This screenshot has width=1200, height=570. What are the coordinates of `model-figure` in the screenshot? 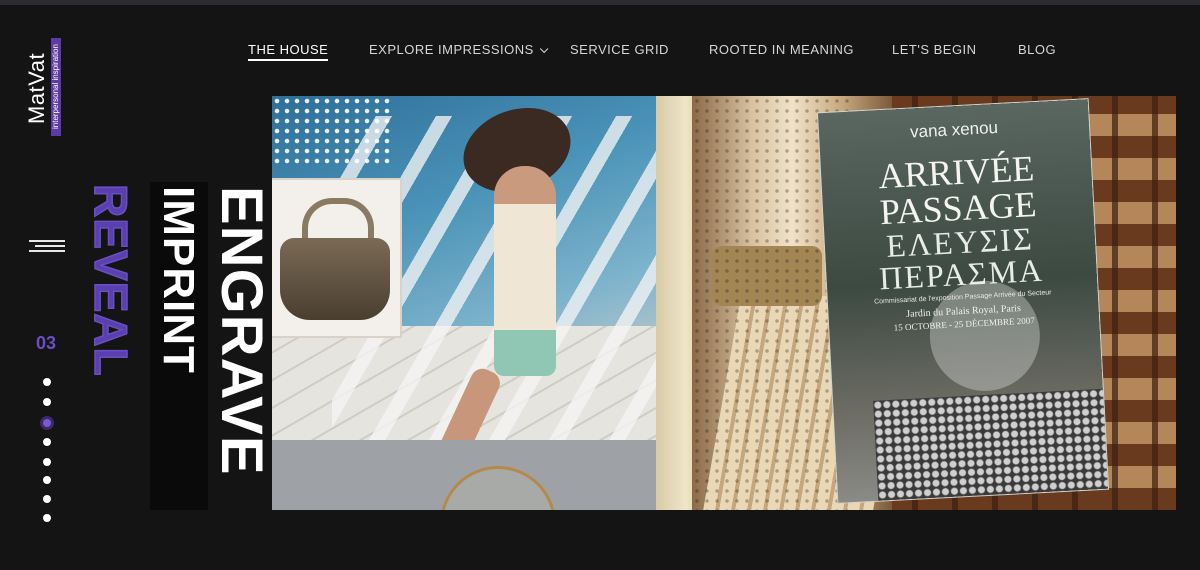 It's located at (525, 271).